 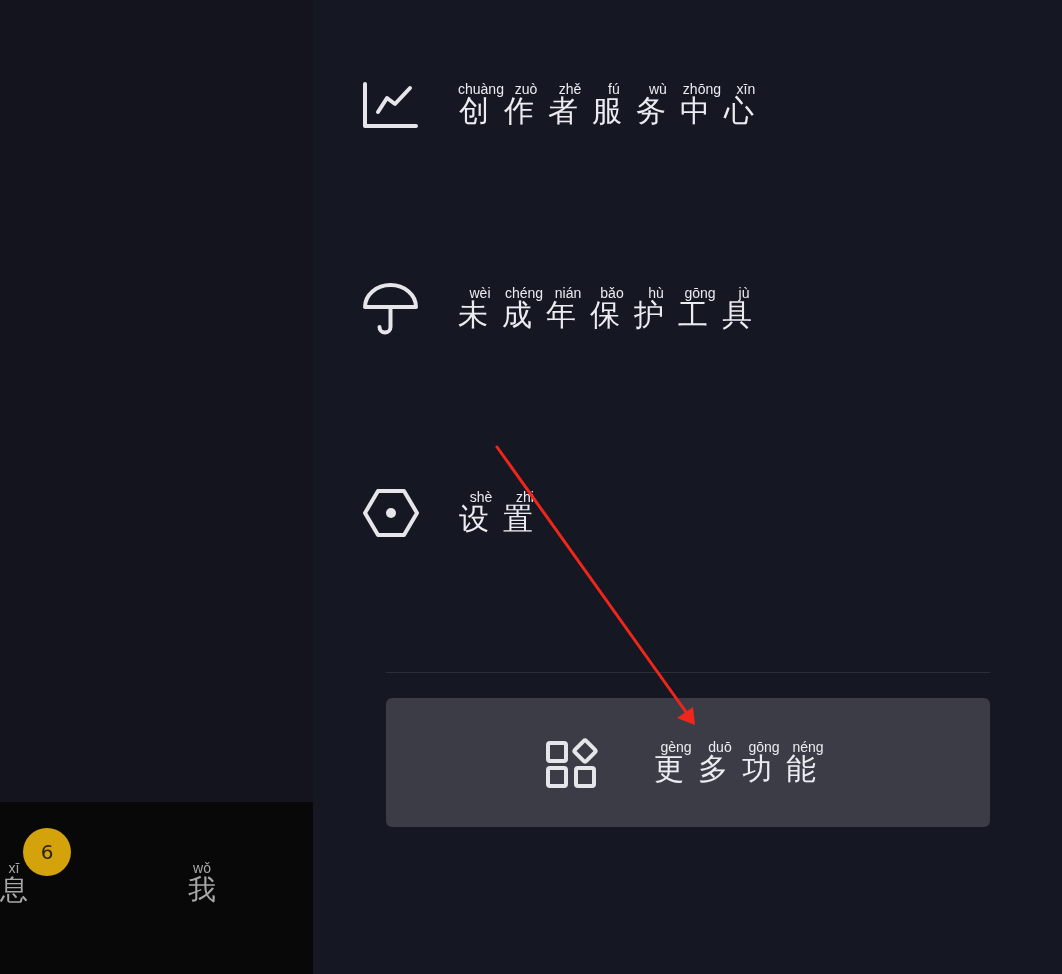 I want to click on tab-item: 我 wǒ, so click(x=202, y=884).